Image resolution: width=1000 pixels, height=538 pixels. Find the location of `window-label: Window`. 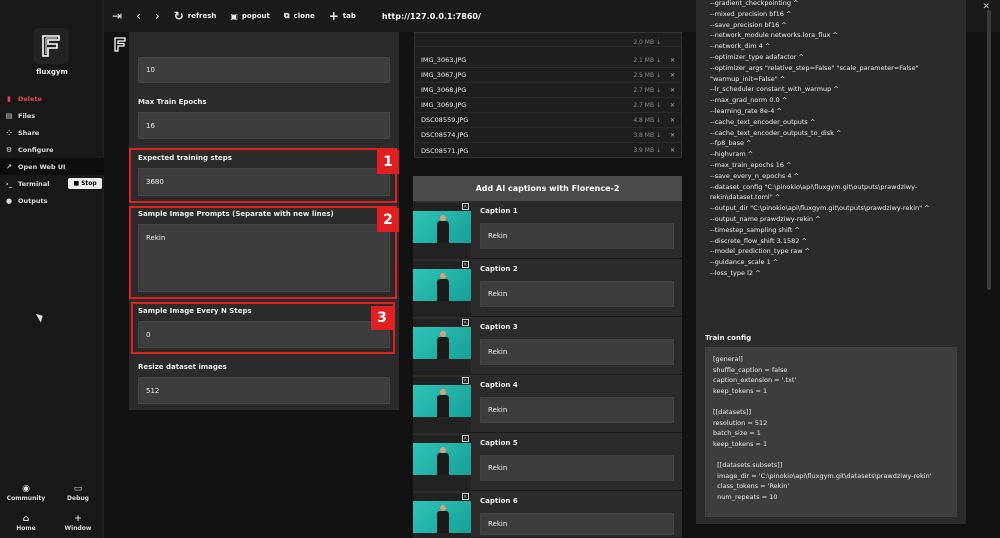

window-label: Window is located at coordinates (78, 528).